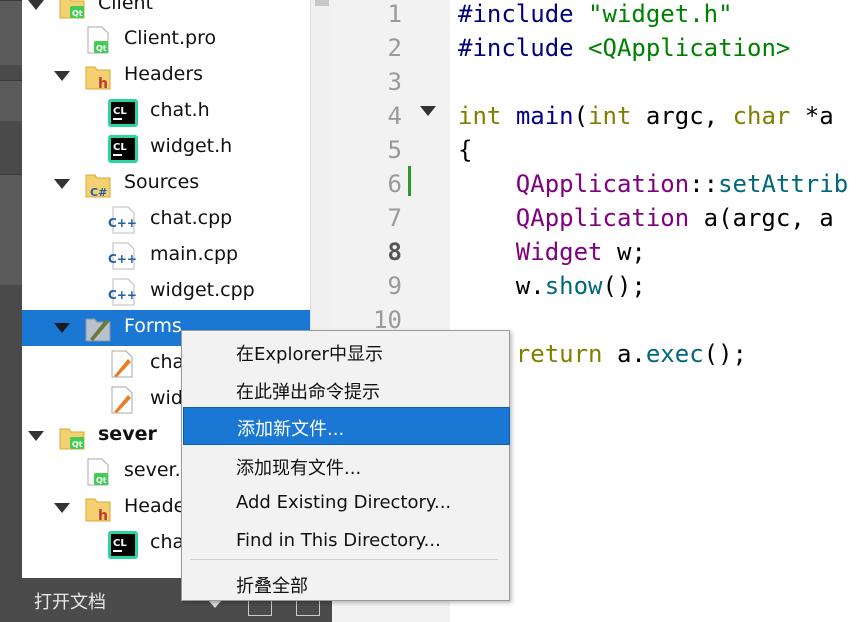 The image size is (866, 622). What do you see at coordinates (98, 192) in the screenshot?
I see `svg-text: C#` at bounding box center [98, 192].